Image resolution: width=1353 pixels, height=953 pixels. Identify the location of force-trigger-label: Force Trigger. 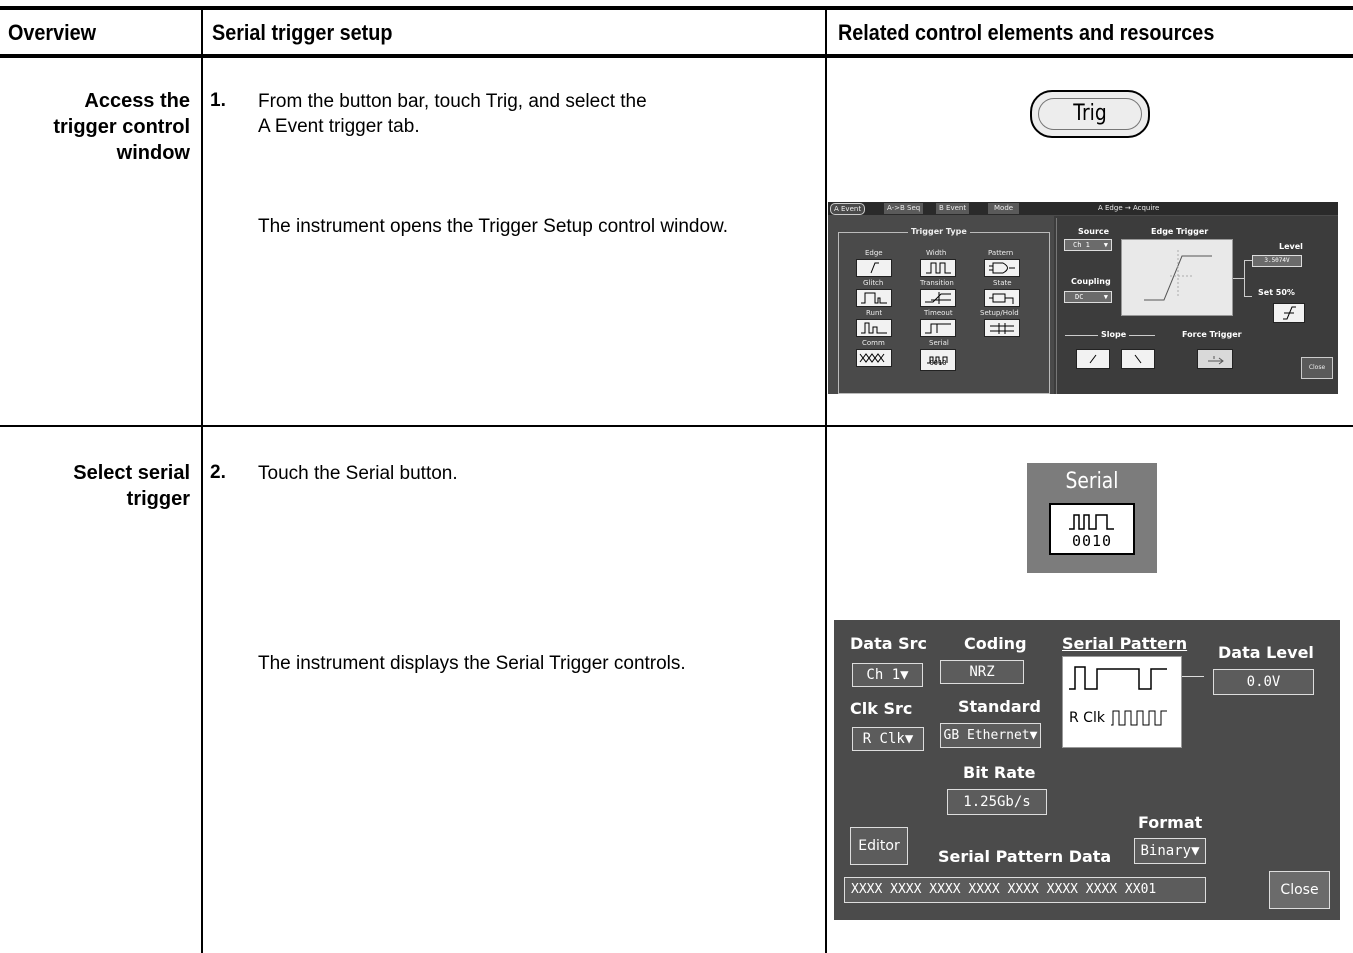
(1212, 334).